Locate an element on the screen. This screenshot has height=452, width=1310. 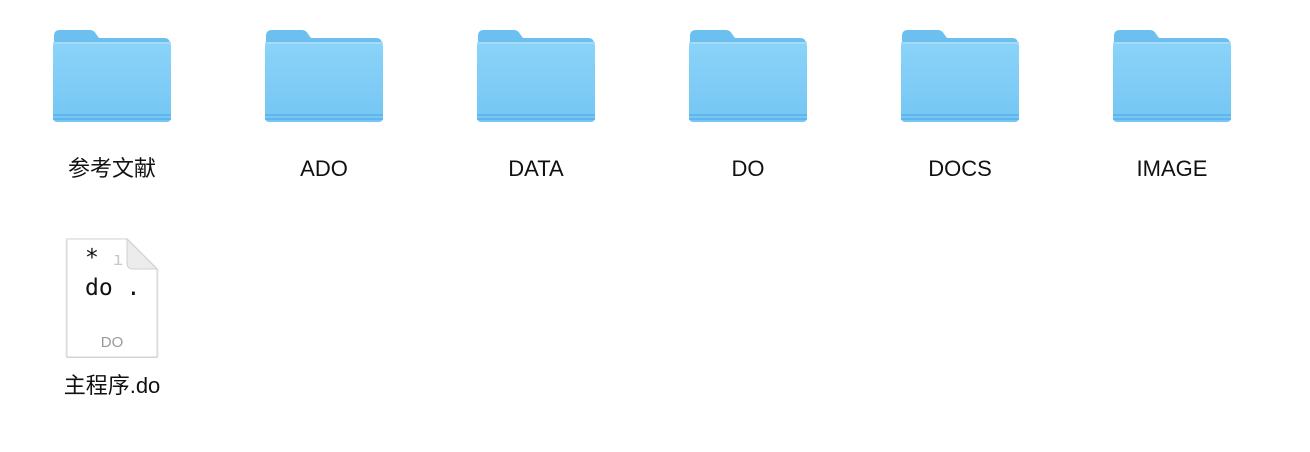
folder-label: DOCS is located at coordinates (960, 168).